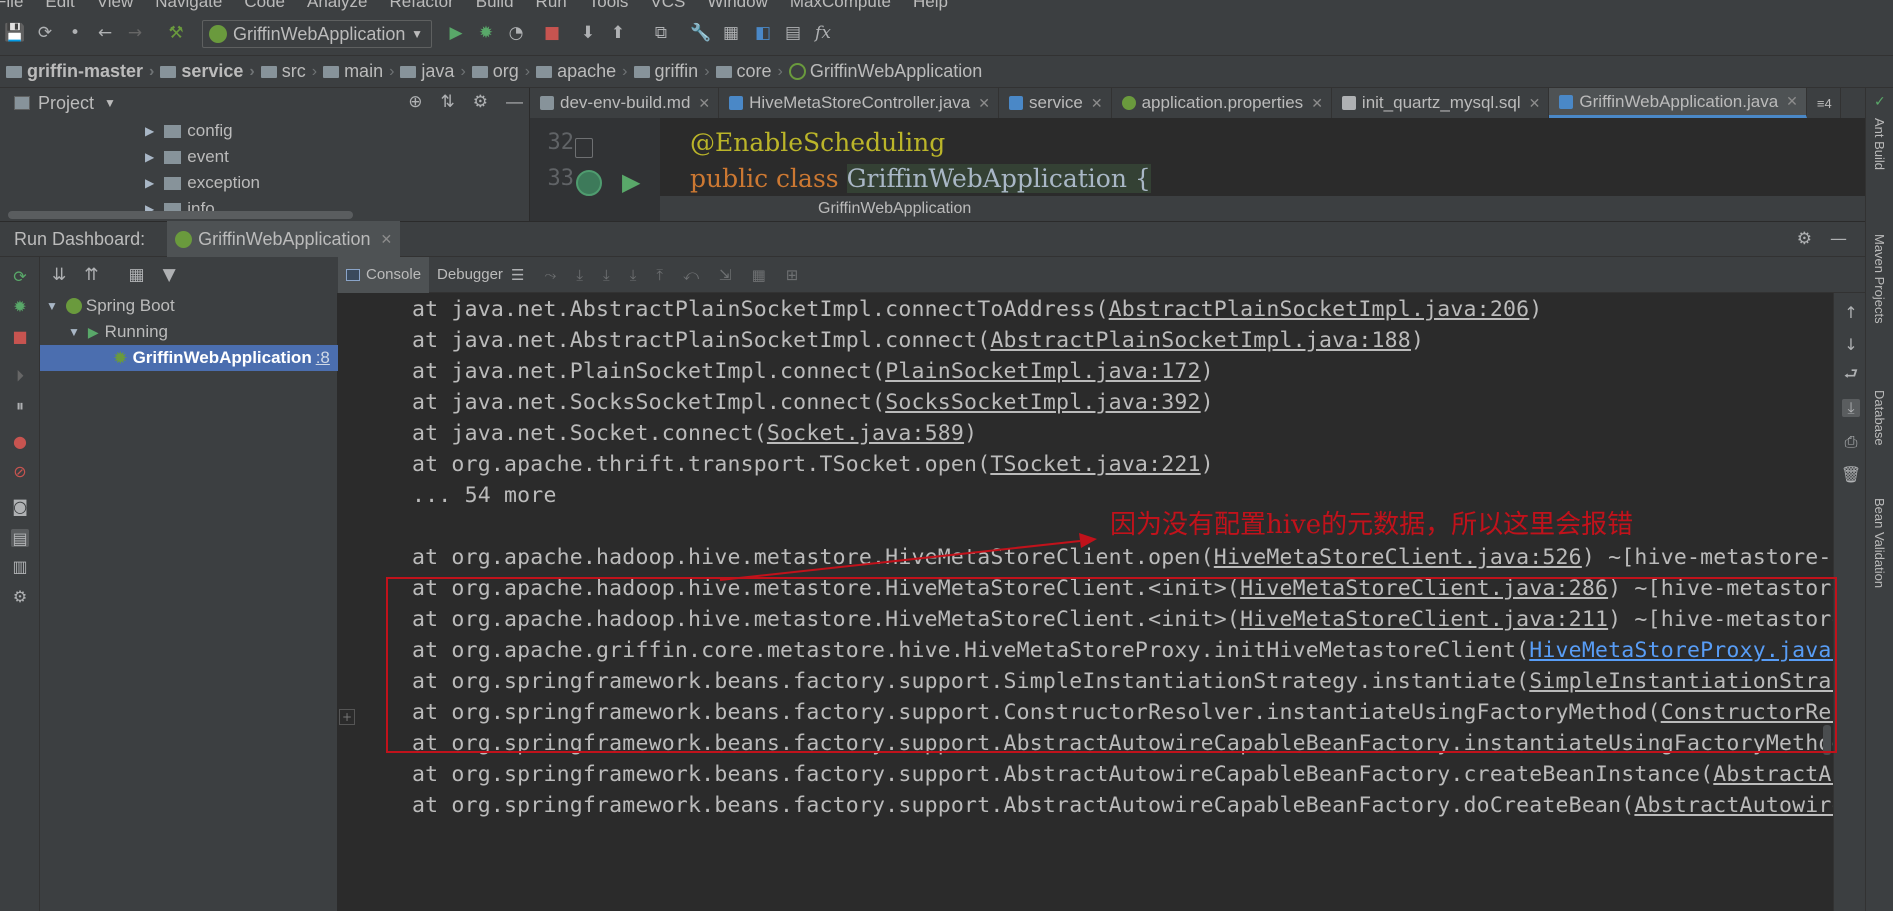 This screenshot has height=911, width=1893. What do you see at coordinates (516, 33) in the screenshot?
I see `coverage-icon: ◔` at bounding box center [516, 33].